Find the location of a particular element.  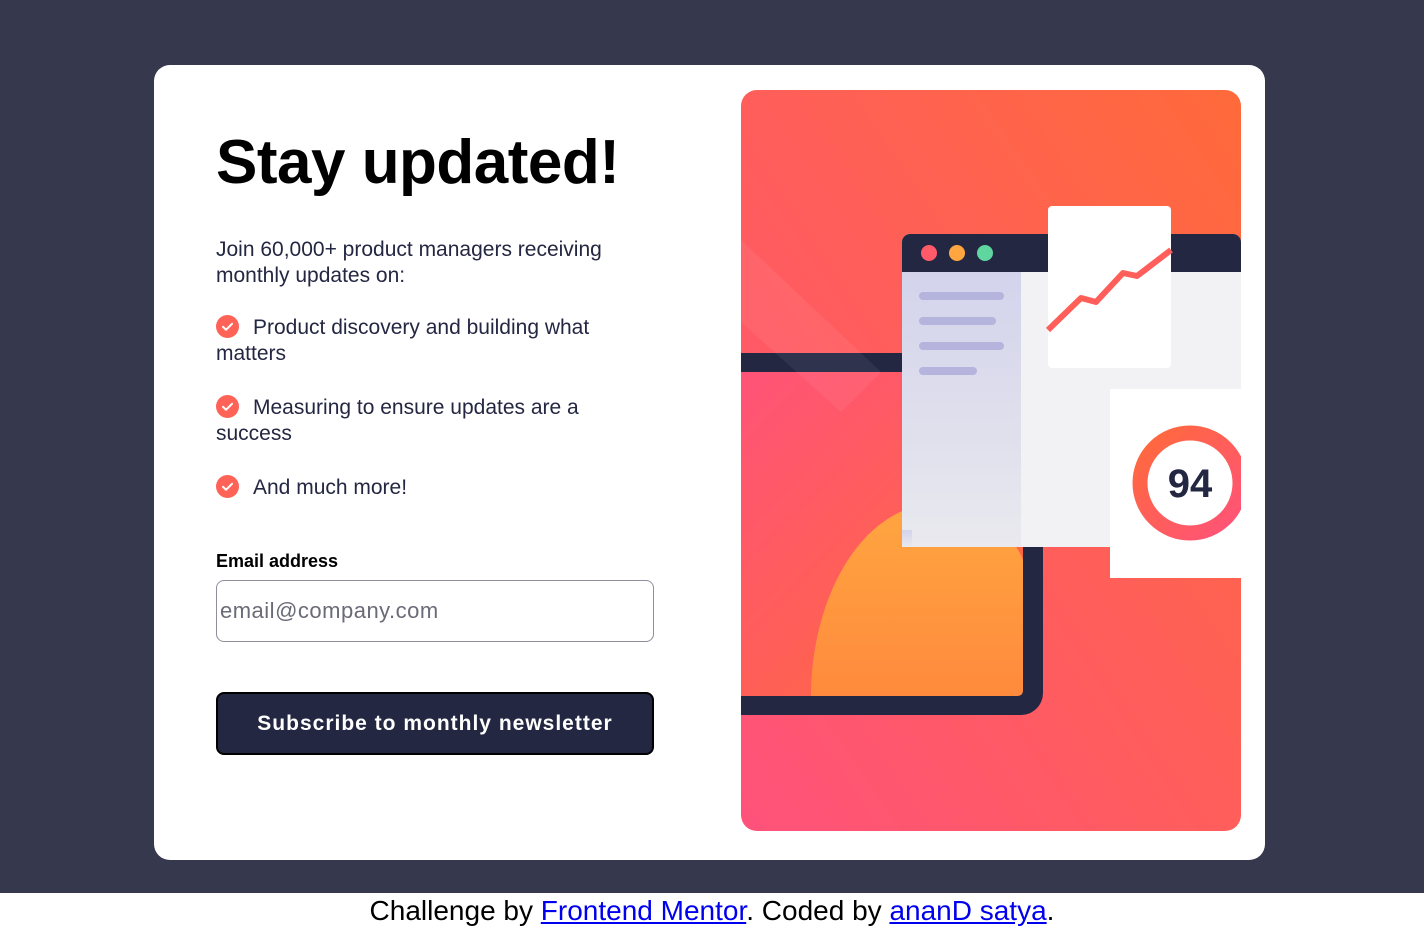

email-label: Email address is located at coordinates (277, 561).